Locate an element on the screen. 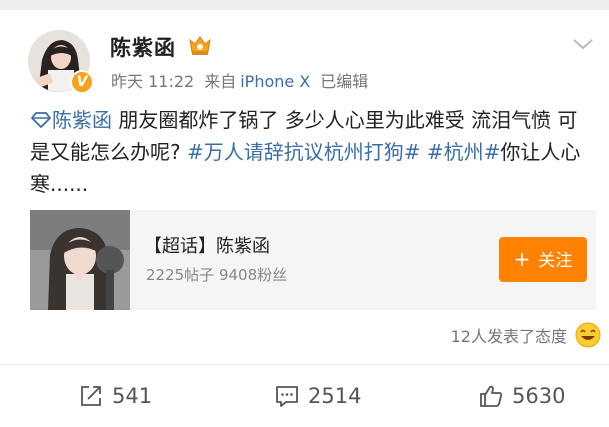 The image size is (609, 427). topic-thumbnail is located at coordinates (80, 260).